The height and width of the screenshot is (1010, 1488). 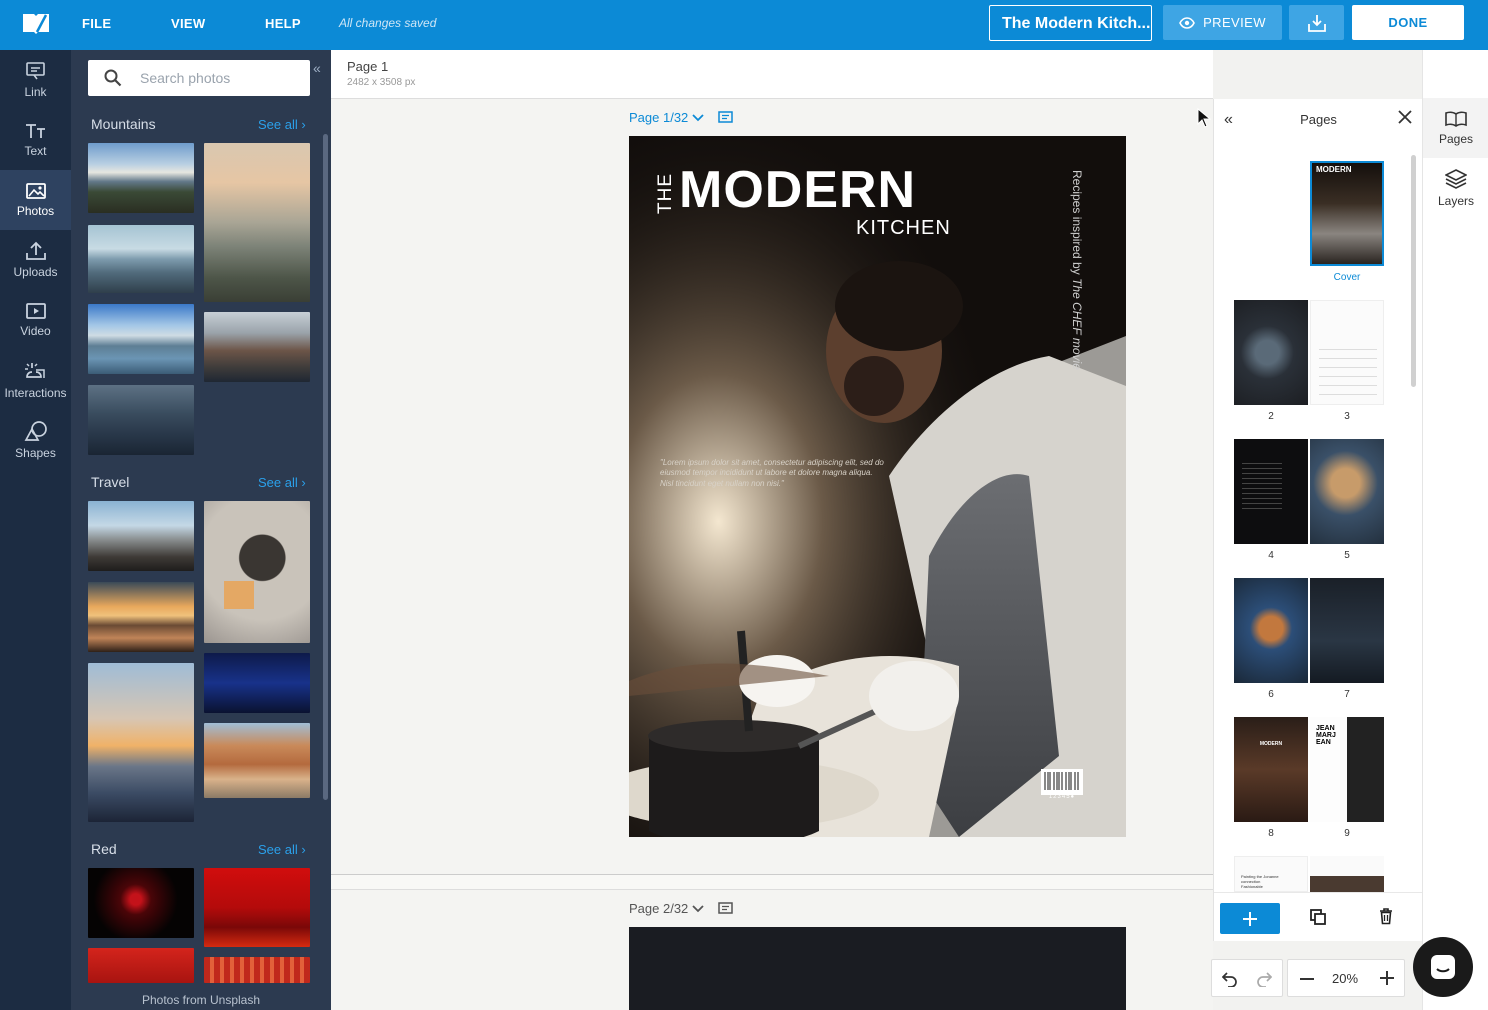 I want to click on page-thumb-9: JEAN MARJ EAN, so click(x=1347, y=769).